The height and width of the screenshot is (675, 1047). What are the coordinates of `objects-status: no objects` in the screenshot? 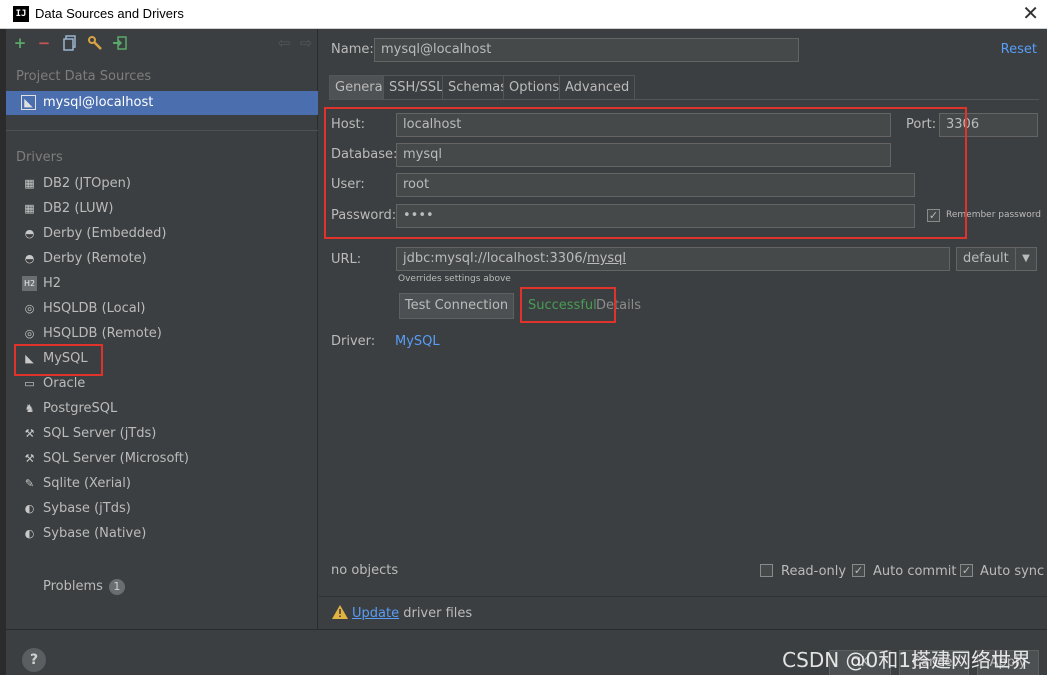 It's located at (365, 570).